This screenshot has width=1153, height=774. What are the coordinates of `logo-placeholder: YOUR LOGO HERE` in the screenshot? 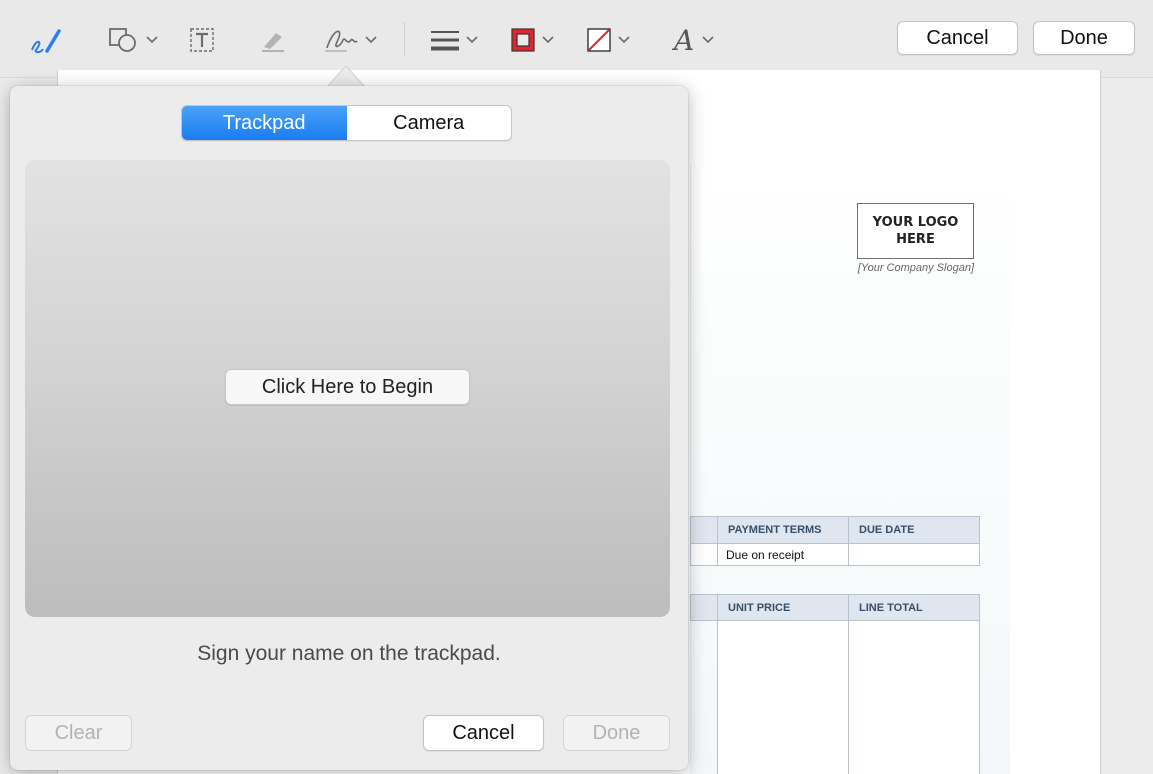 It's located at (915, 231).